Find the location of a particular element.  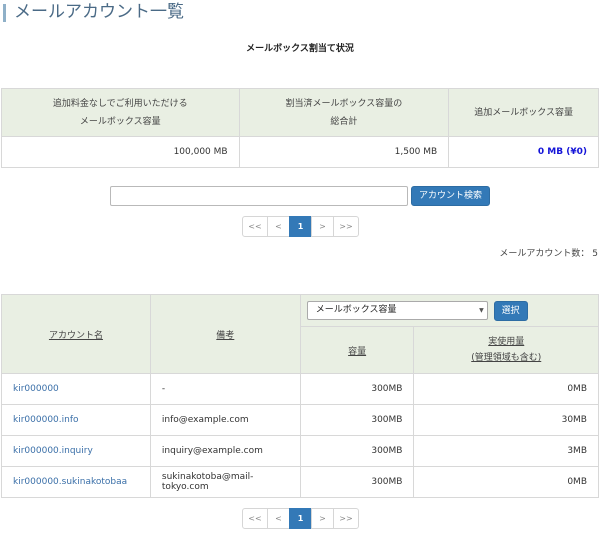

account-name-cell: kir000000.inquiry is located at coordinates (76, 451).